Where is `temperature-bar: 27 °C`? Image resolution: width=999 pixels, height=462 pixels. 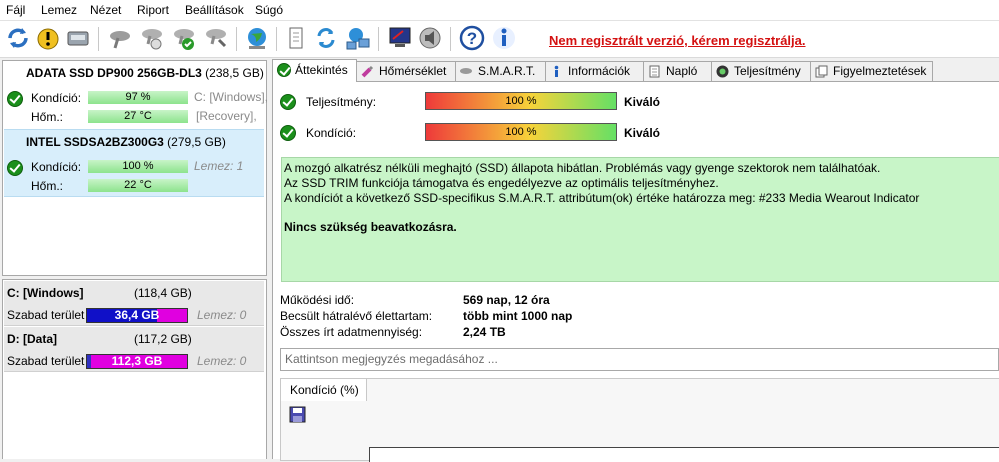
temperature-bar: 27 °C is located at coordinates (138, 116).